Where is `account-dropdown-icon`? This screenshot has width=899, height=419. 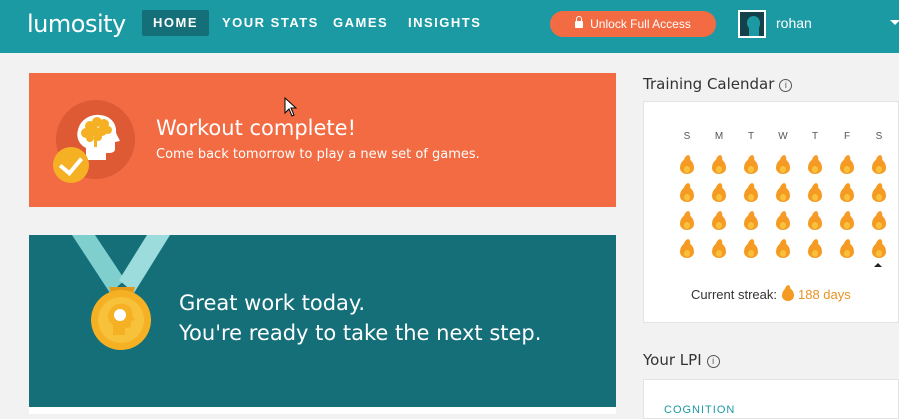 account-dropdown-icon is located at coordinates (894, 22).